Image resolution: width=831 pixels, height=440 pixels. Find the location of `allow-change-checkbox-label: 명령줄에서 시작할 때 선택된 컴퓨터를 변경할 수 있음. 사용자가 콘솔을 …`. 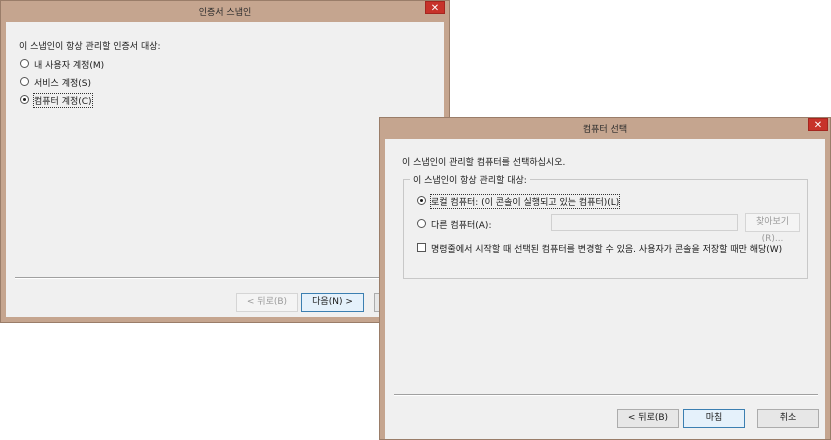

allow-change-checkbox-label: 명령줄에서 시작할 때 선택된 컴퓨터를 변경할 수 있음. 사용자가 콘솔을 … is located at coordinates (606, 248).